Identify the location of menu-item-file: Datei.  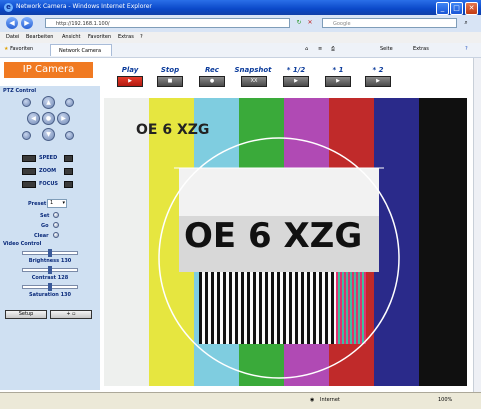
(12, 37).